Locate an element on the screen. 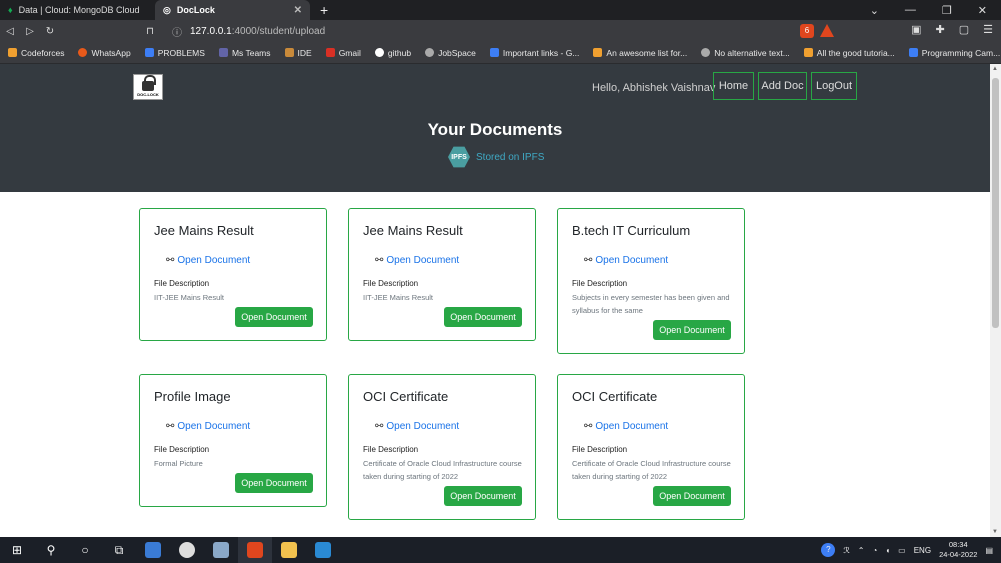  nav-add-doc-button: Add Doc is located at coordinates (782, 86).